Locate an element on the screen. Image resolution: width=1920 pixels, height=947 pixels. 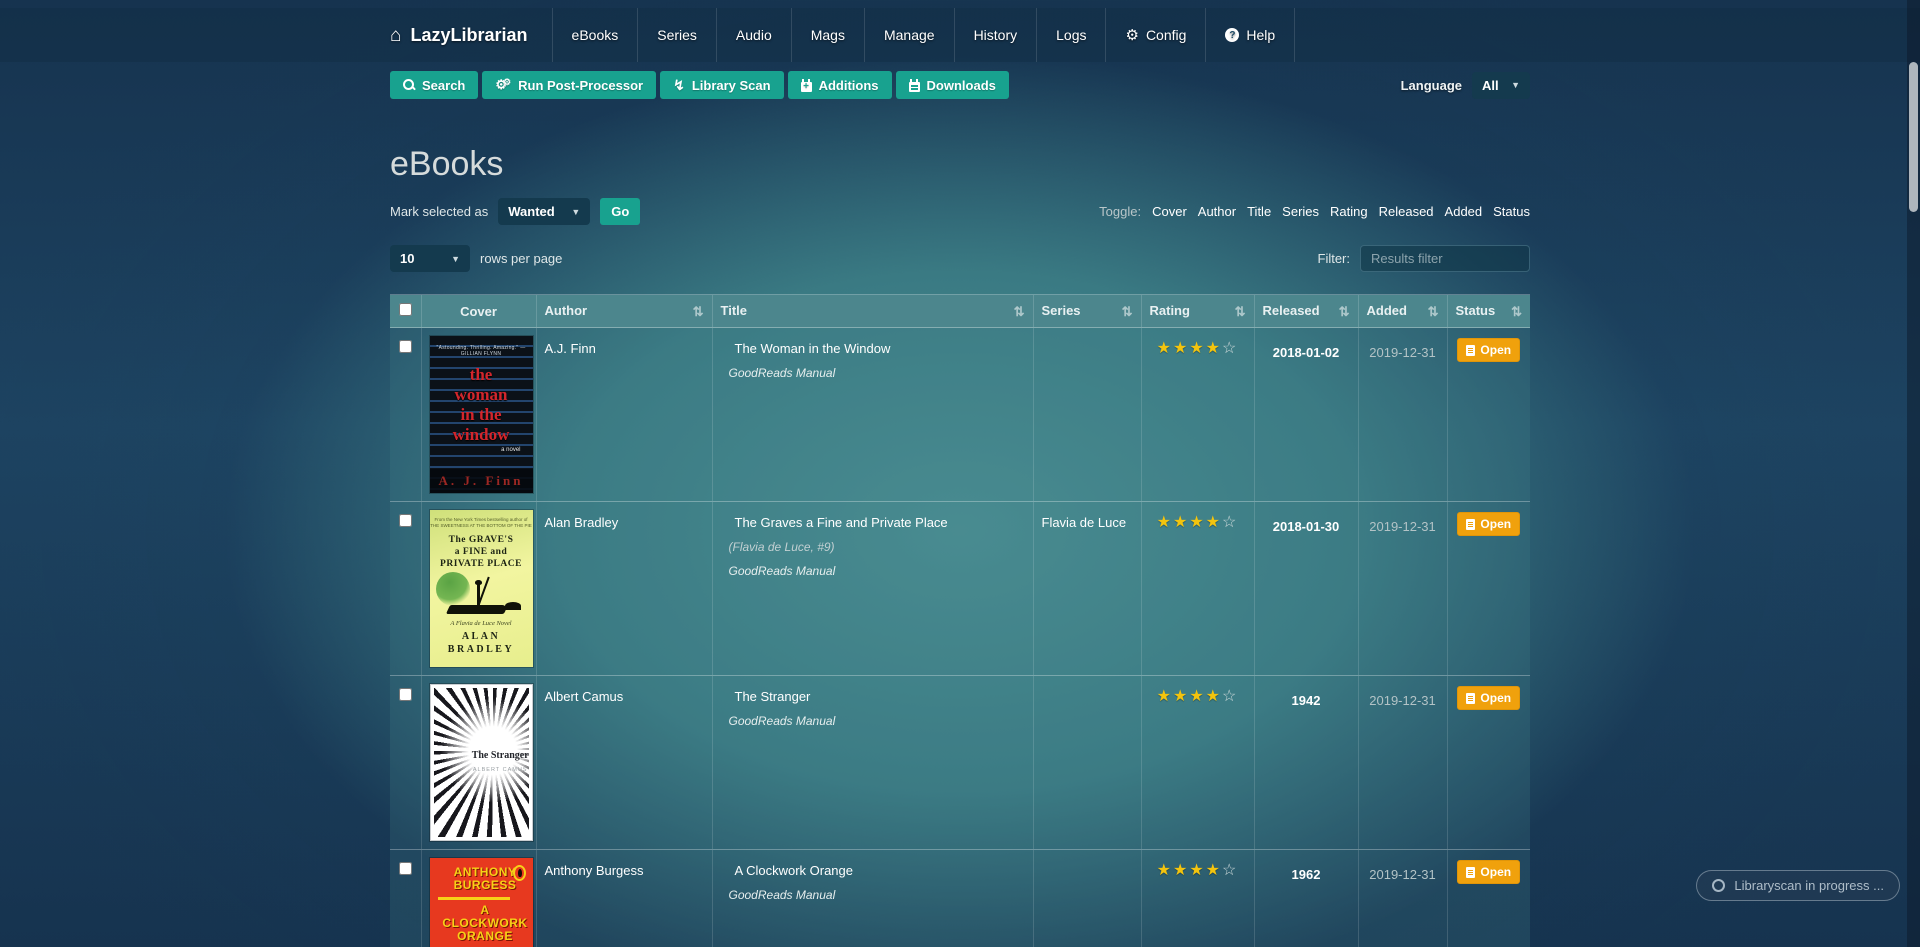
search-button: Search is located at coordinates (434, 85).